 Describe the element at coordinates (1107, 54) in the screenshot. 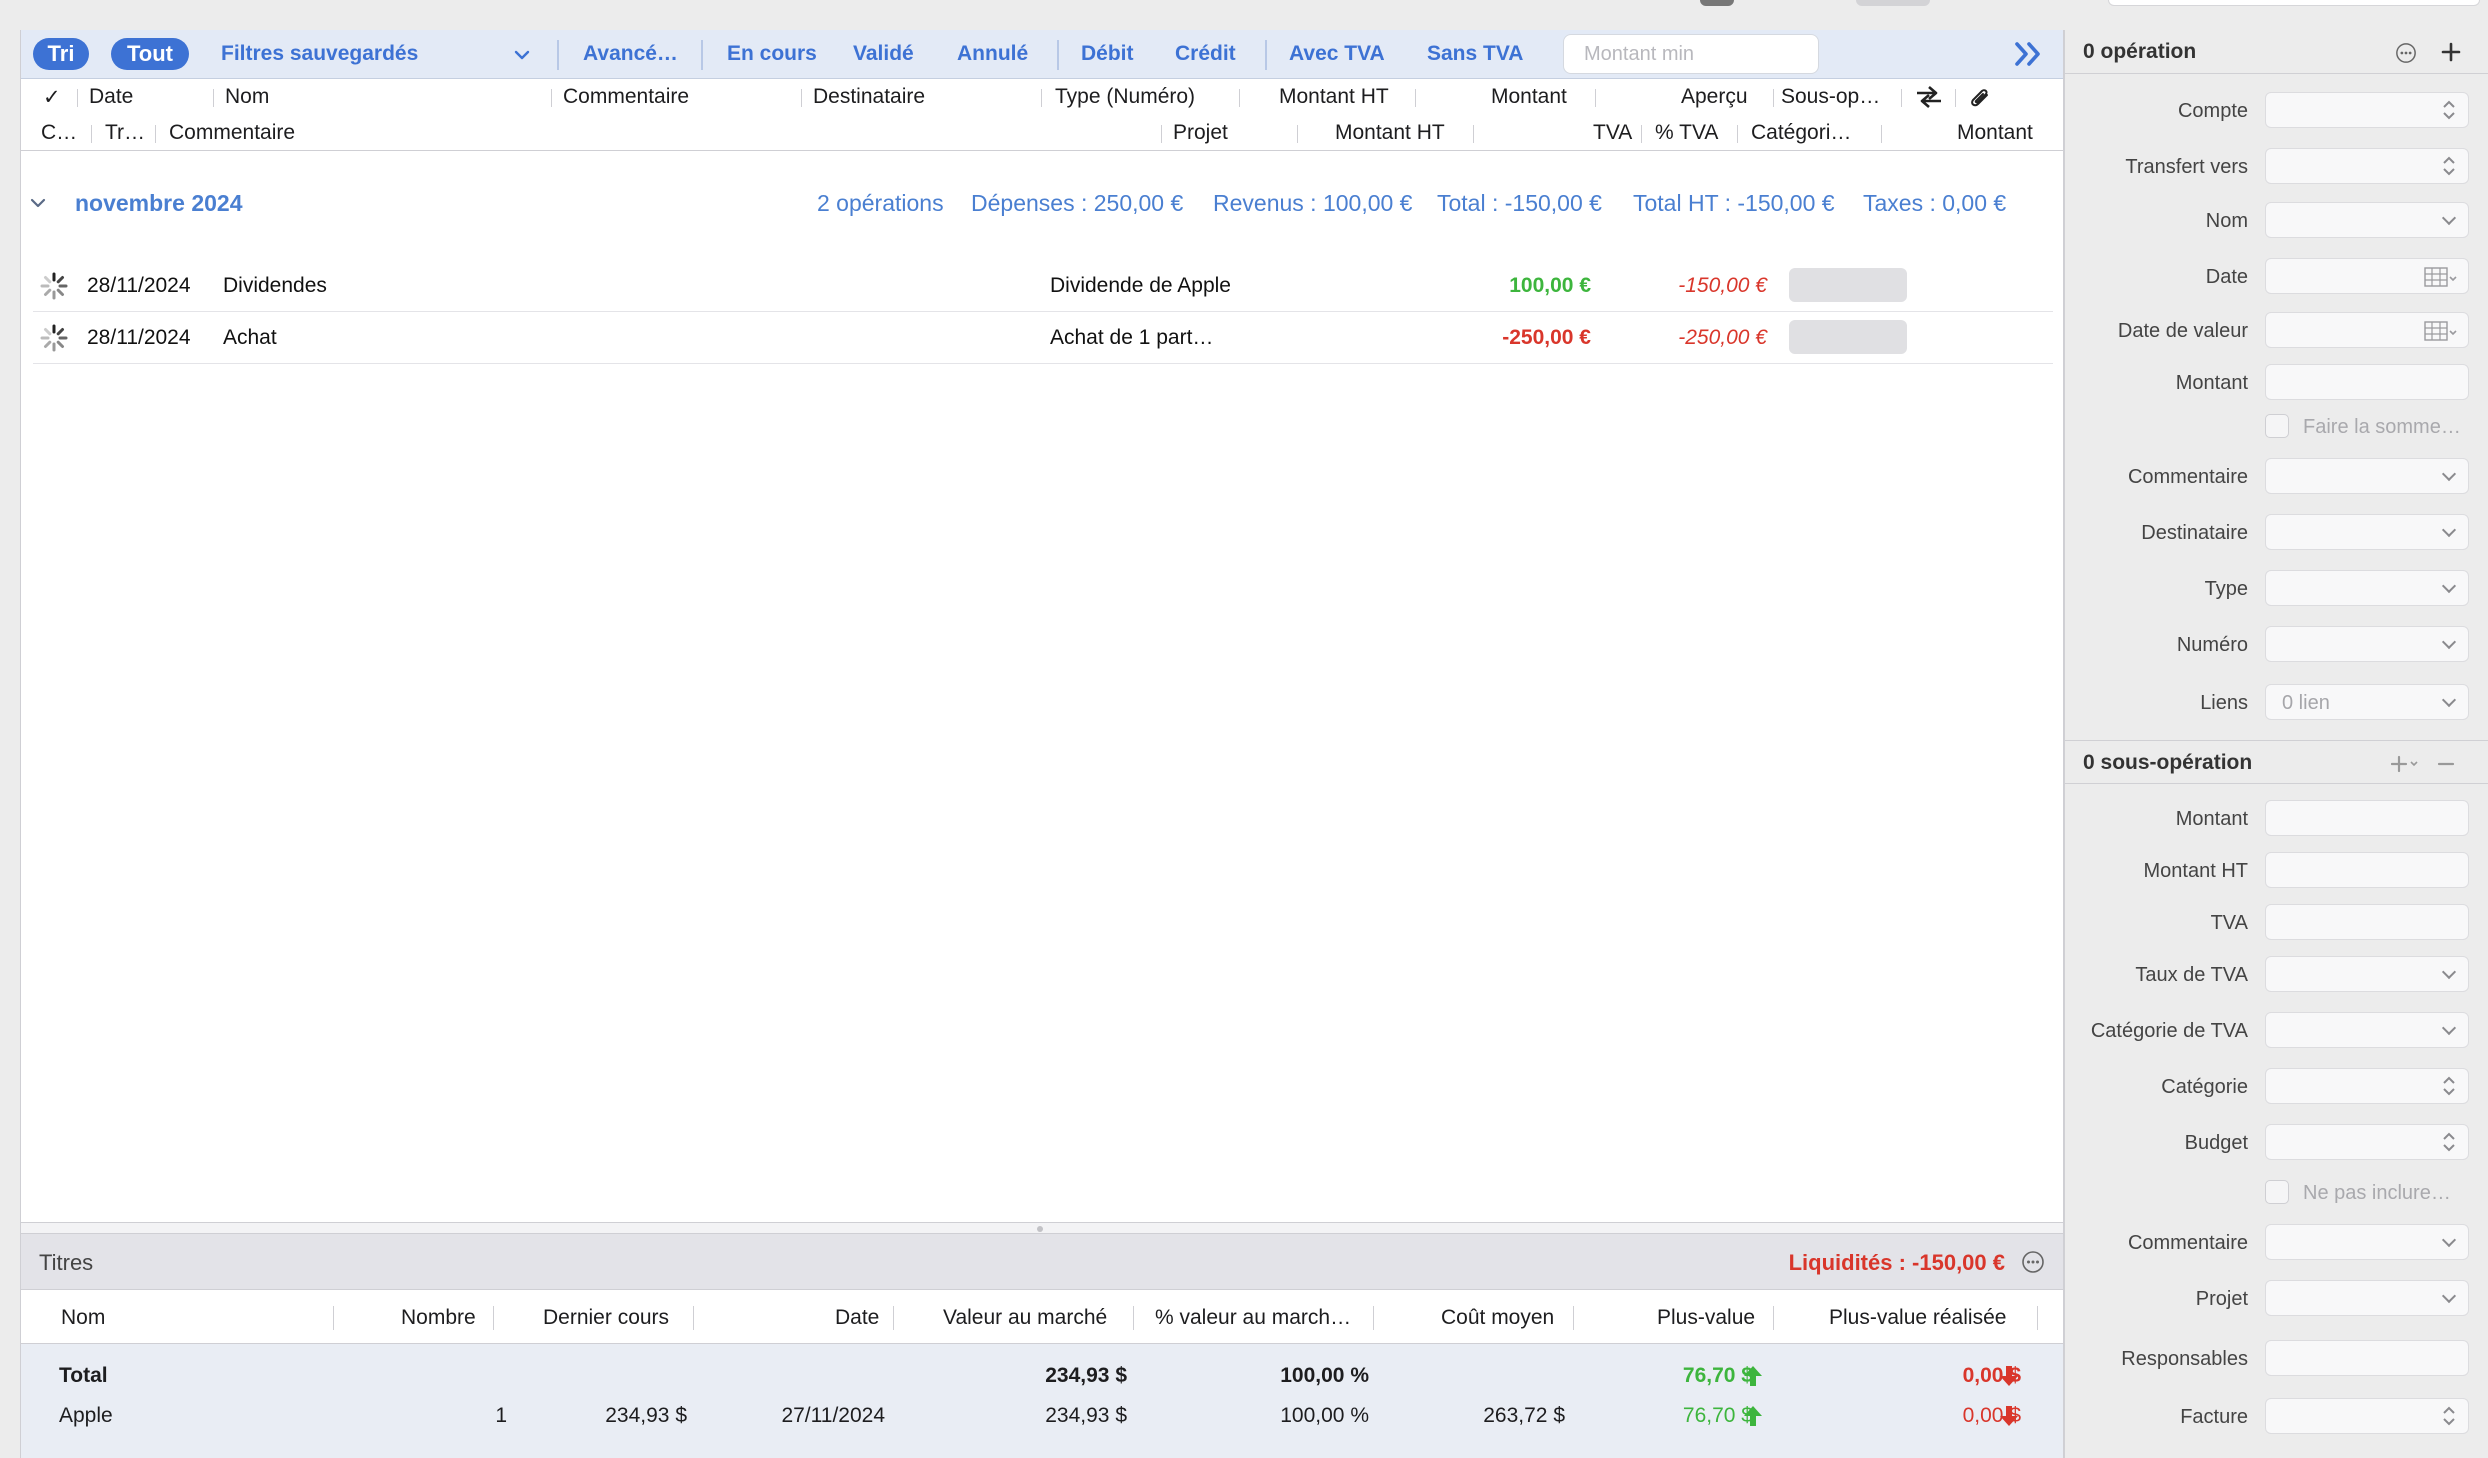

I see `debit-filter-button: Débit` at that location.